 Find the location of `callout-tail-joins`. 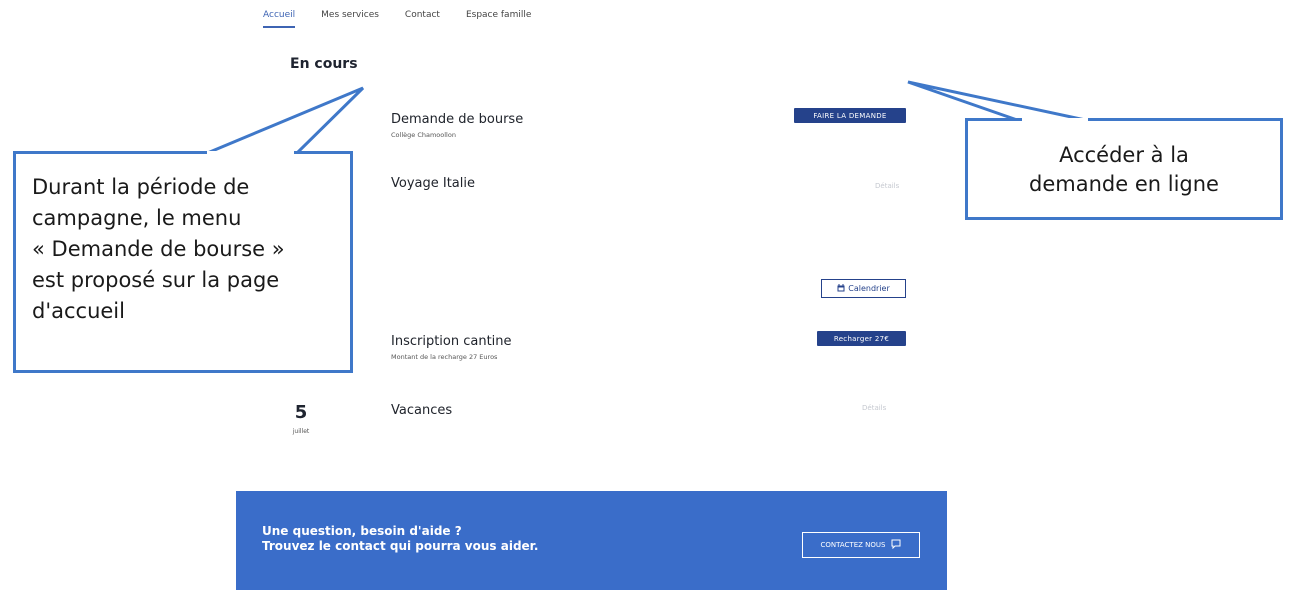

callout-tail-joins is located at coordinates (647, 136).